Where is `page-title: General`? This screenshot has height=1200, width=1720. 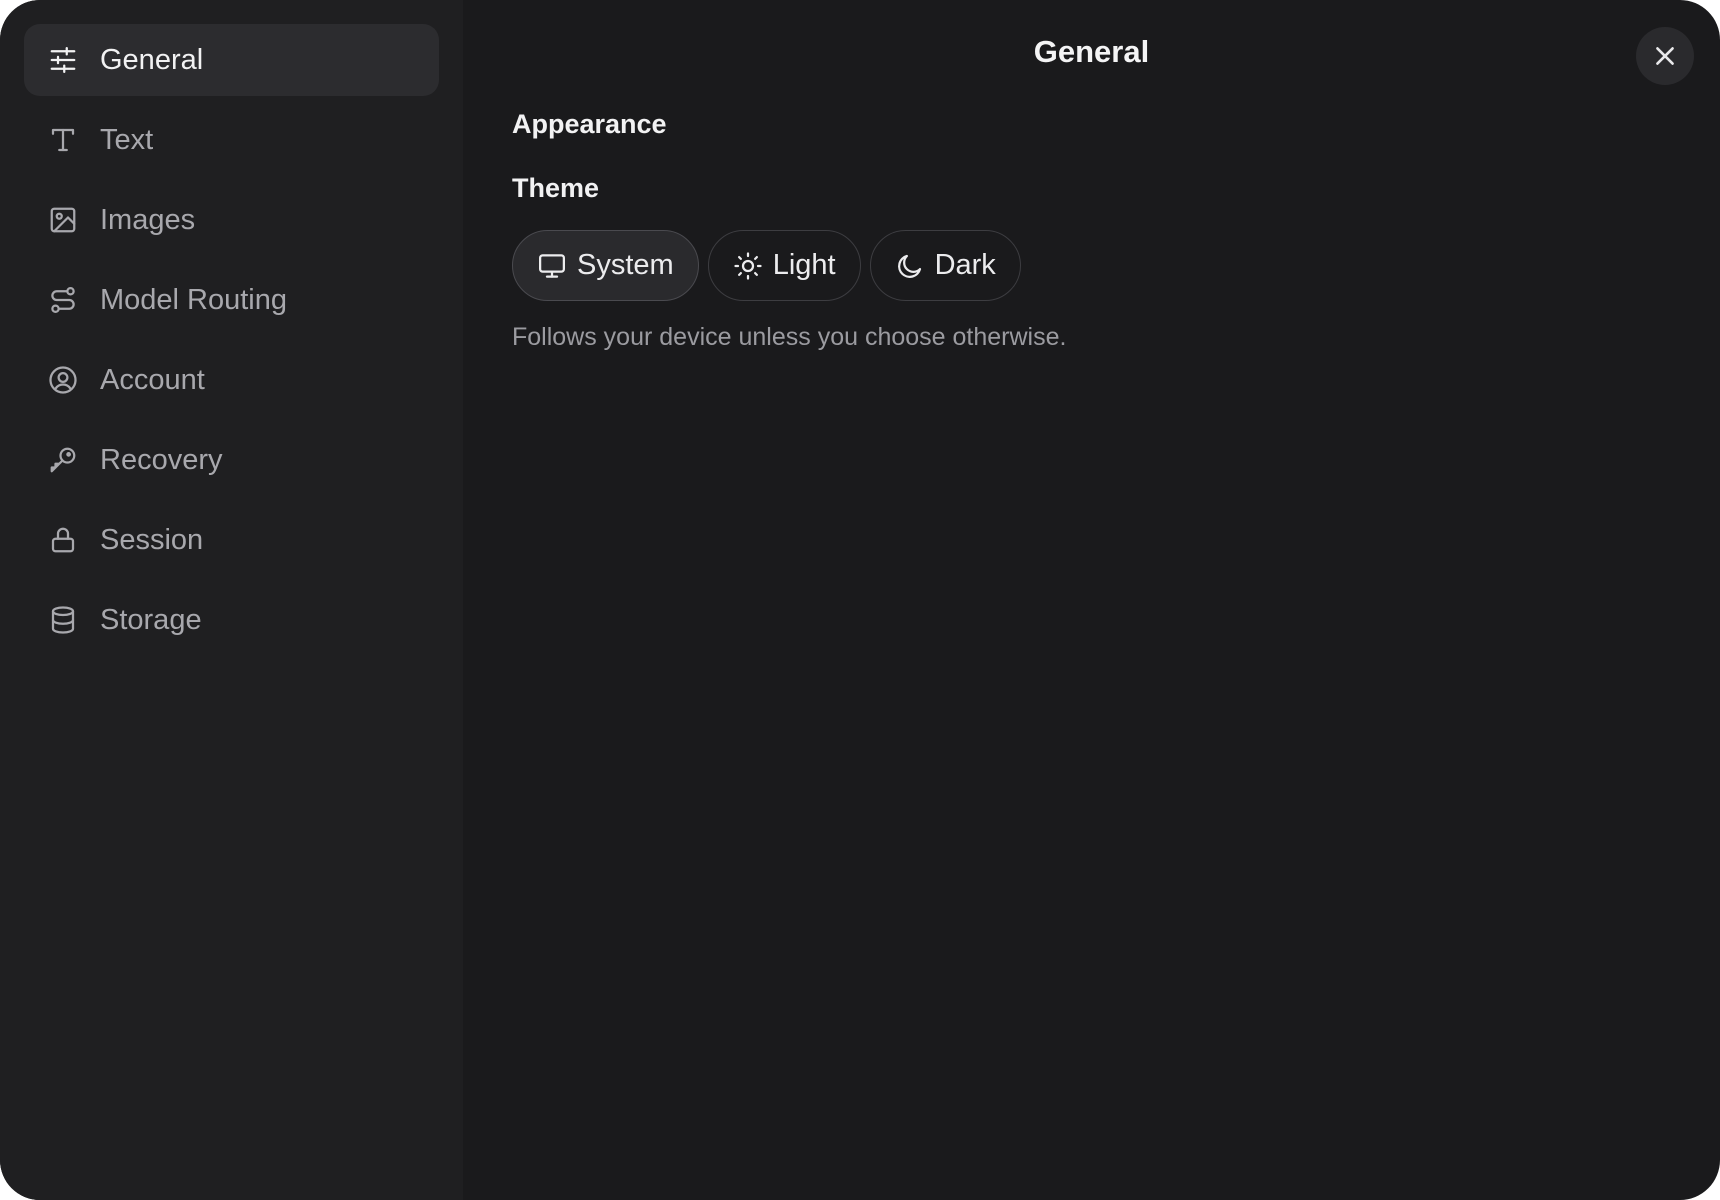 page-title: General is located at coordinates (1091, 51).